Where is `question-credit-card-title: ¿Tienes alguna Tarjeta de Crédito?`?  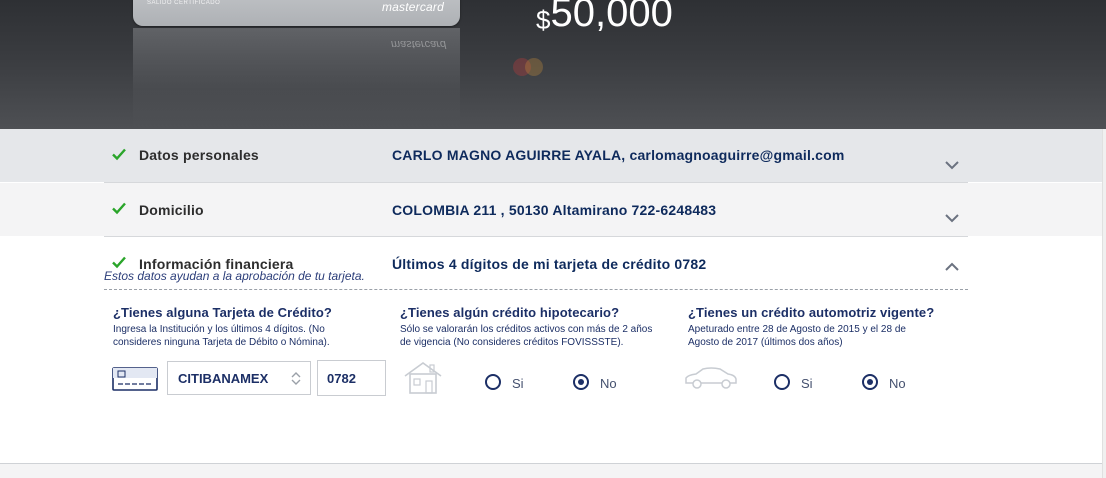
question-credit-card-title: ¿Tienes alguna Tarjeta de Crédito? is located at coordinates (222, 312).